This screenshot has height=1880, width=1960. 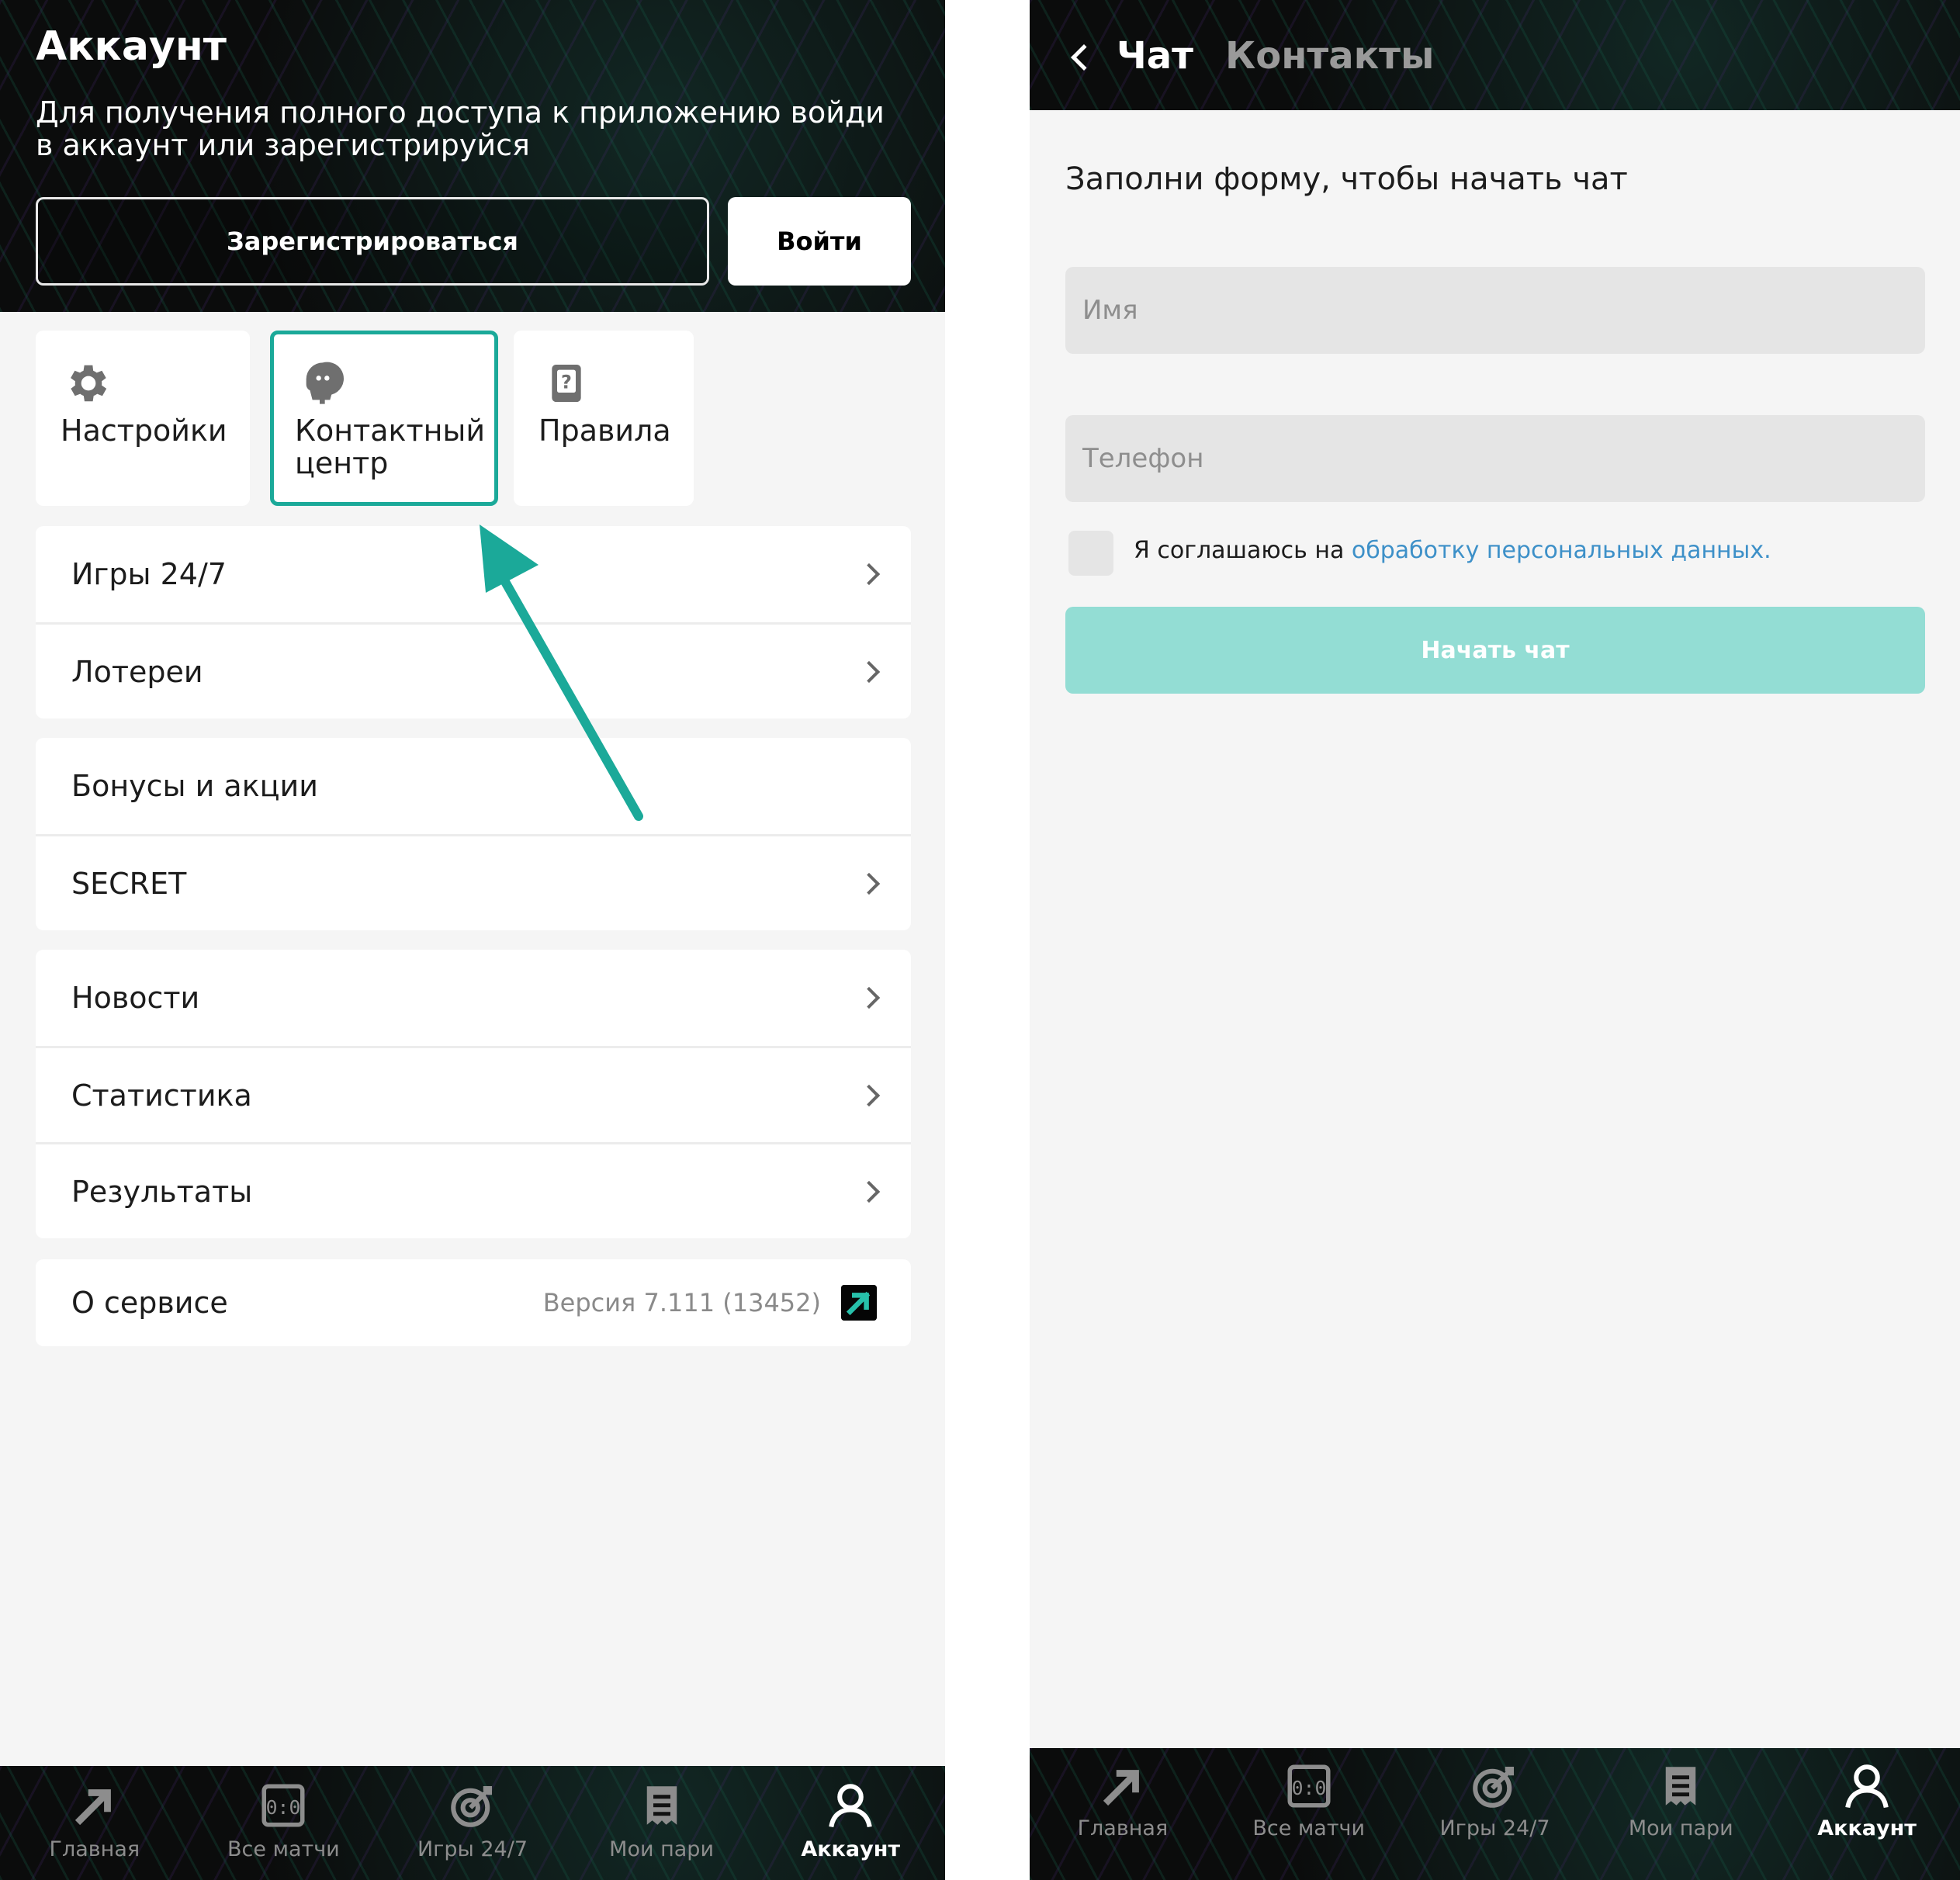 I want to click on app-version: Версия 7.111 (13452), so click(x=681, y=1302).